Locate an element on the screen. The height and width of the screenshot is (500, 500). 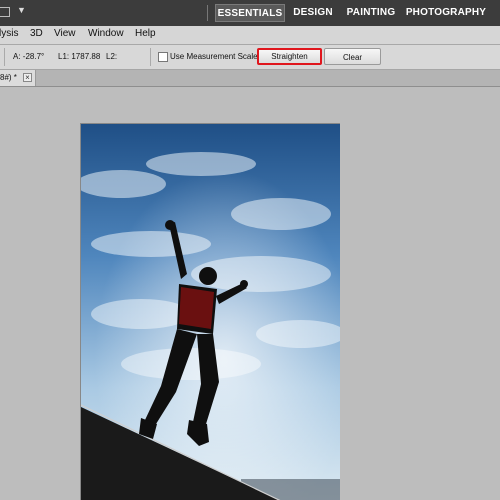
straighten-button: Straighten is located at coordinates (289, 56).